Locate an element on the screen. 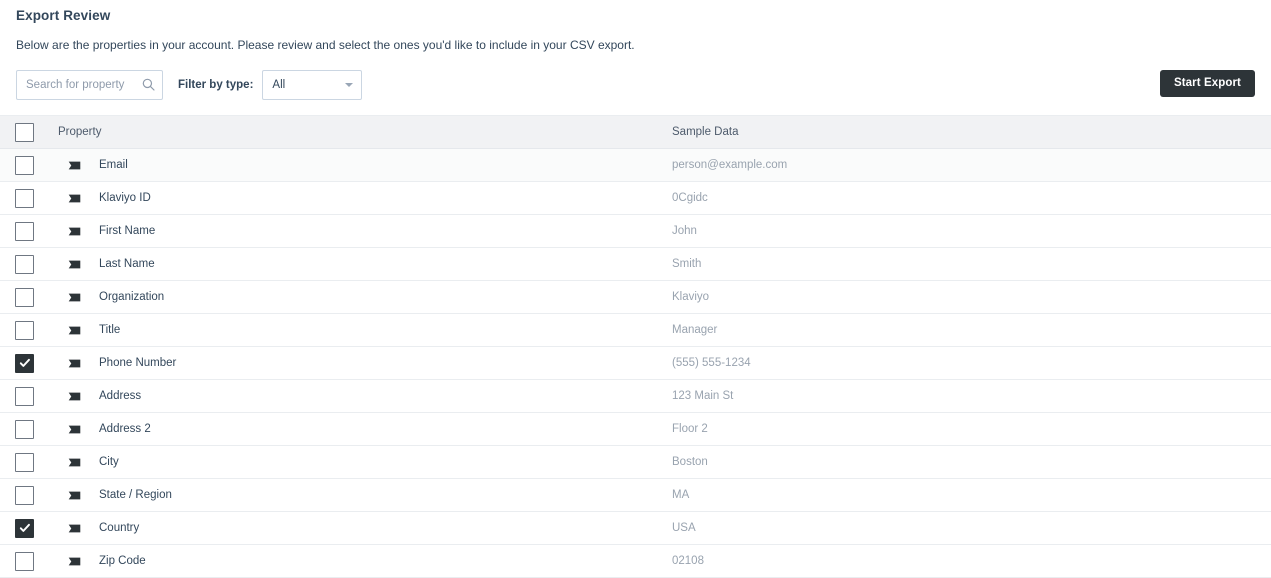 Image resolution: width=1271 pixels, height=578 pixels. table-row: First Name John is located at coordinates (635, 231).